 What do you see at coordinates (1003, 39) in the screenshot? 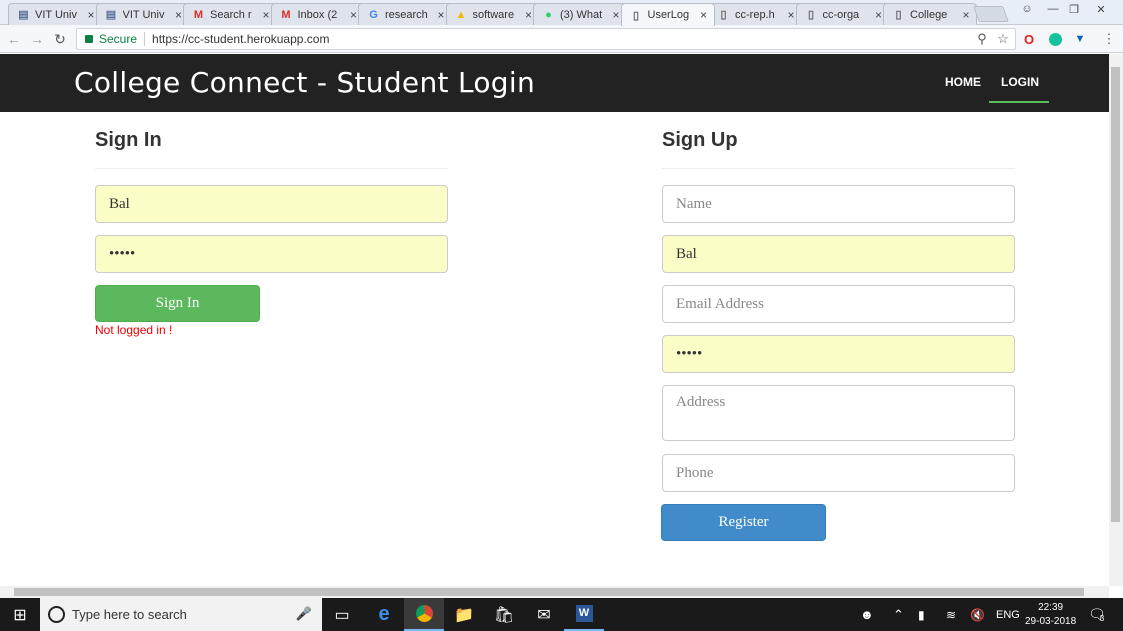
I see `bookmark-star-icon: ☆` at bounding box center [1003, 39].